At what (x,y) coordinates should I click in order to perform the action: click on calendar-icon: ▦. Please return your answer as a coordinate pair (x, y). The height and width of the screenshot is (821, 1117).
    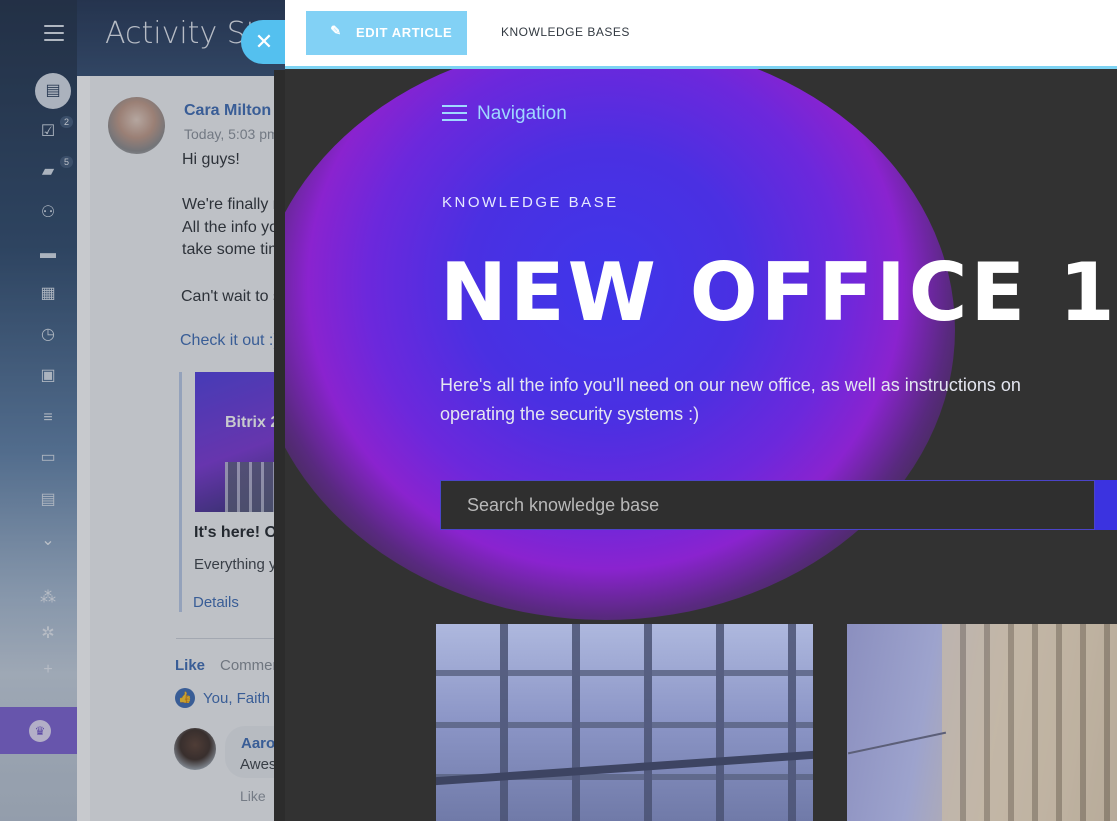
    Looking at the image, I should click on (48, 294).